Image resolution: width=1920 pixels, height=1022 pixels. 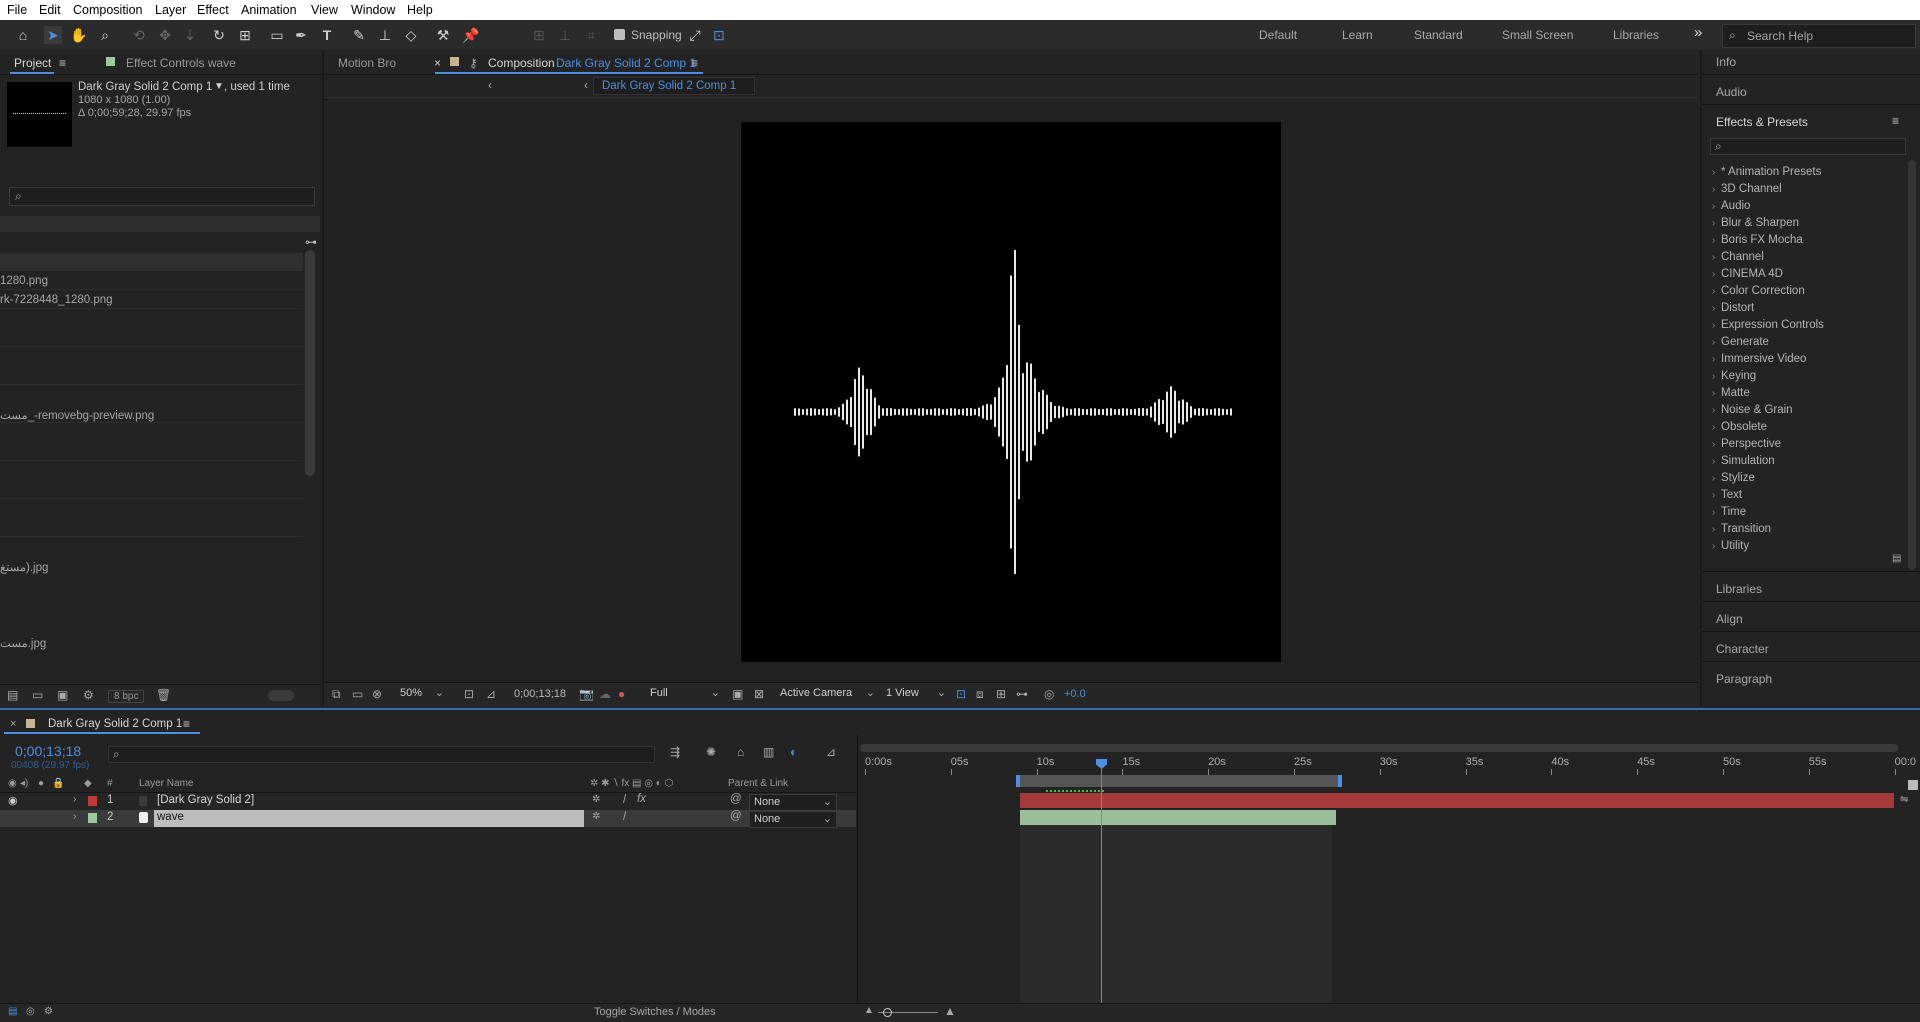 What do you see at coordinates (373, 10) in the screenshot?
I see `menu-window: Window` at bounding box center [373, 10].